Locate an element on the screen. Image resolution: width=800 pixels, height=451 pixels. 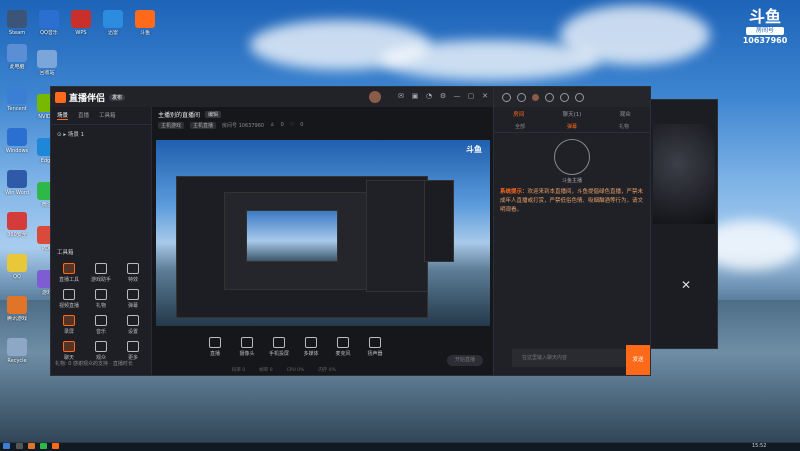
subtab-gifts: 礼物 is located at coordinates (624, 126).